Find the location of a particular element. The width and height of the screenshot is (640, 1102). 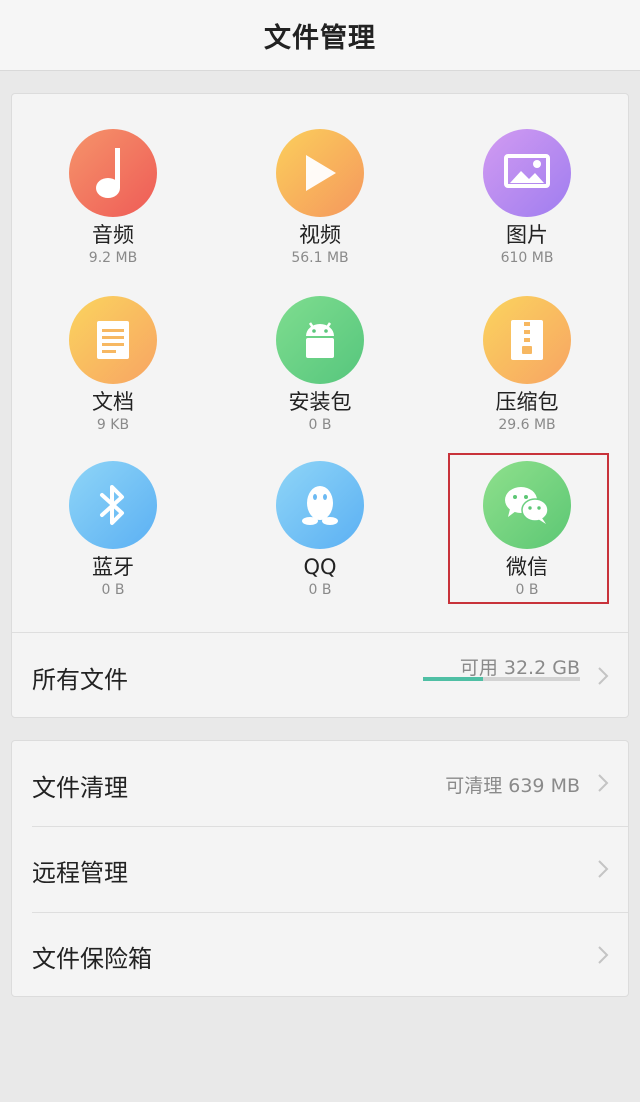

category-size: 9 KB is located at coordinates (113, 425).